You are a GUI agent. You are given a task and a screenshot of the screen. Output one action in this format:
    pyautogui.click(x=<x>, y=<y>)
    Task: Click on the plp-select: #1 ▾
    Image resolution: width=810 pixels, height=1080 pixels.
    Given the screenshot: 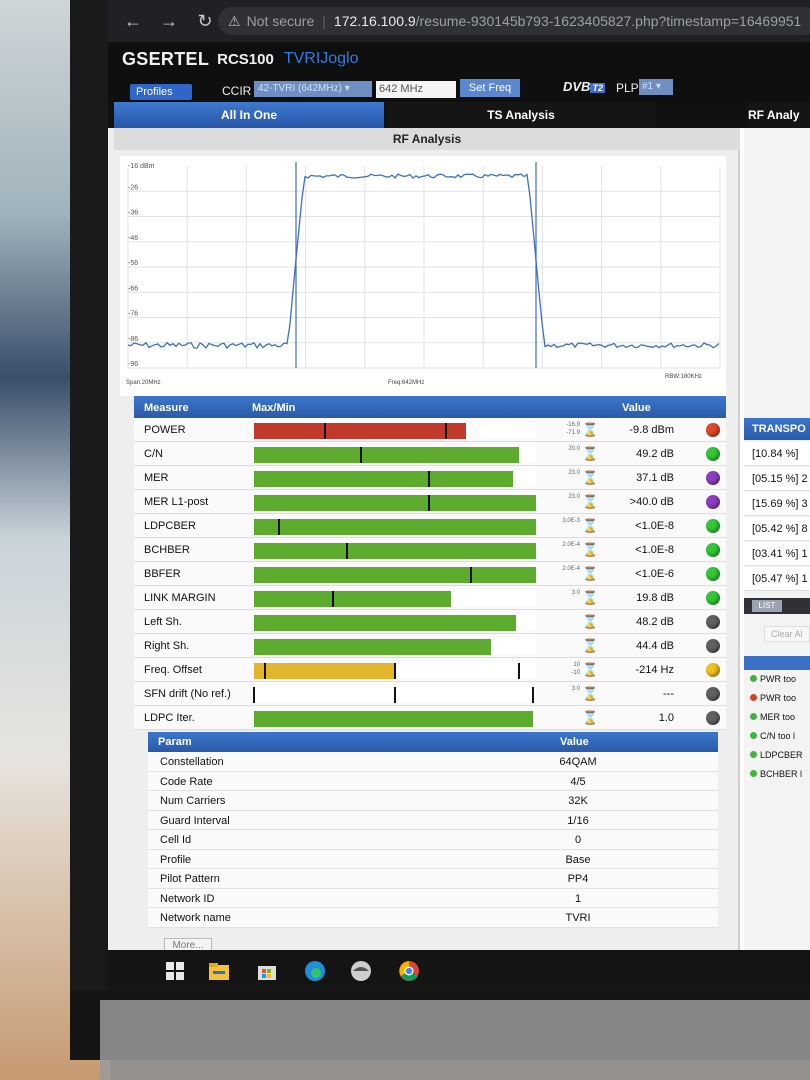 What is the action you would take?
    pyautogui.click(x=656, y=87)
    